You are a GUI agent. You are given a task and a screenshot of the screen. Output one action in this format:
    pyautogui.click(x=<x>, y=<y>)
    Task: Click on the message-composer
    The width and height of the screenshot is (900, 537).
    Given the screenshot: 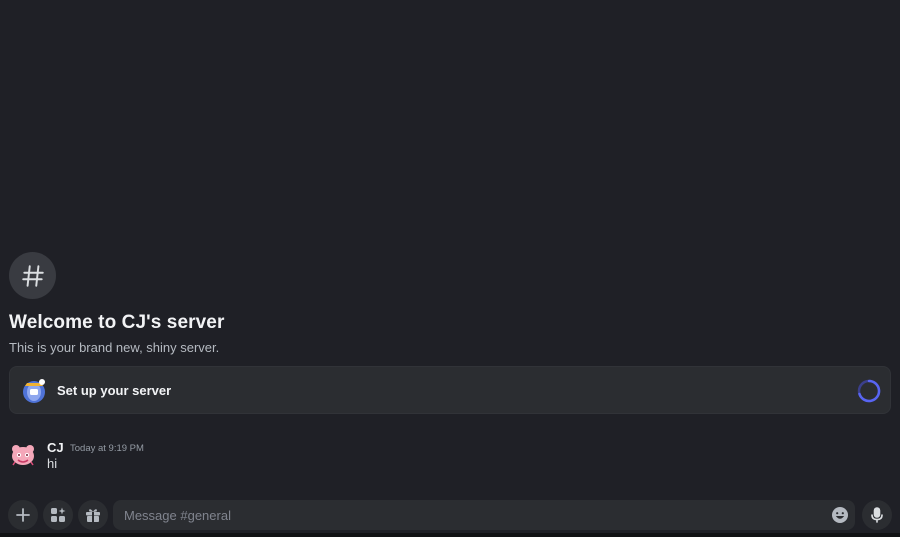 What is the action you would take?
    pyautogui.click(x=450, y=515)
    